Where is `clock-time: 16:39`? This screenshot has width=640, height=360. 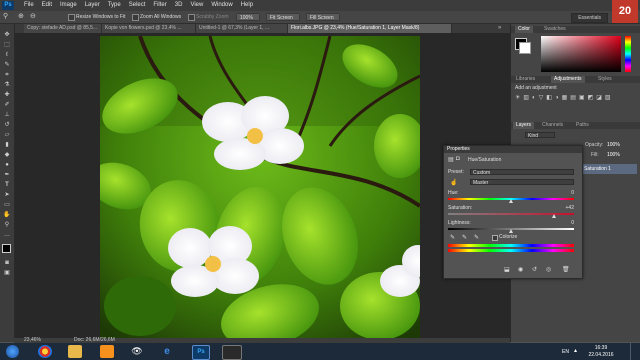 clock-time: 16:39 is located at coordinates (601, 348).